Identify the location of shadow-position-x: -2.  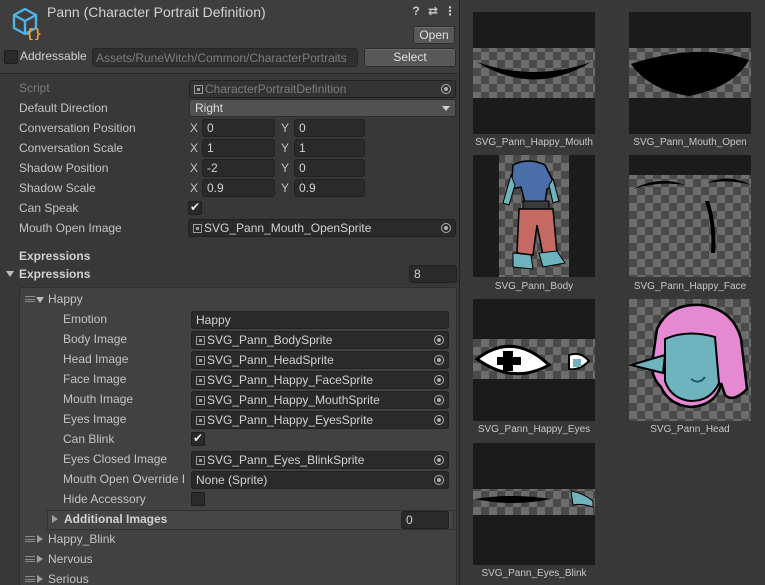
(238, 168).